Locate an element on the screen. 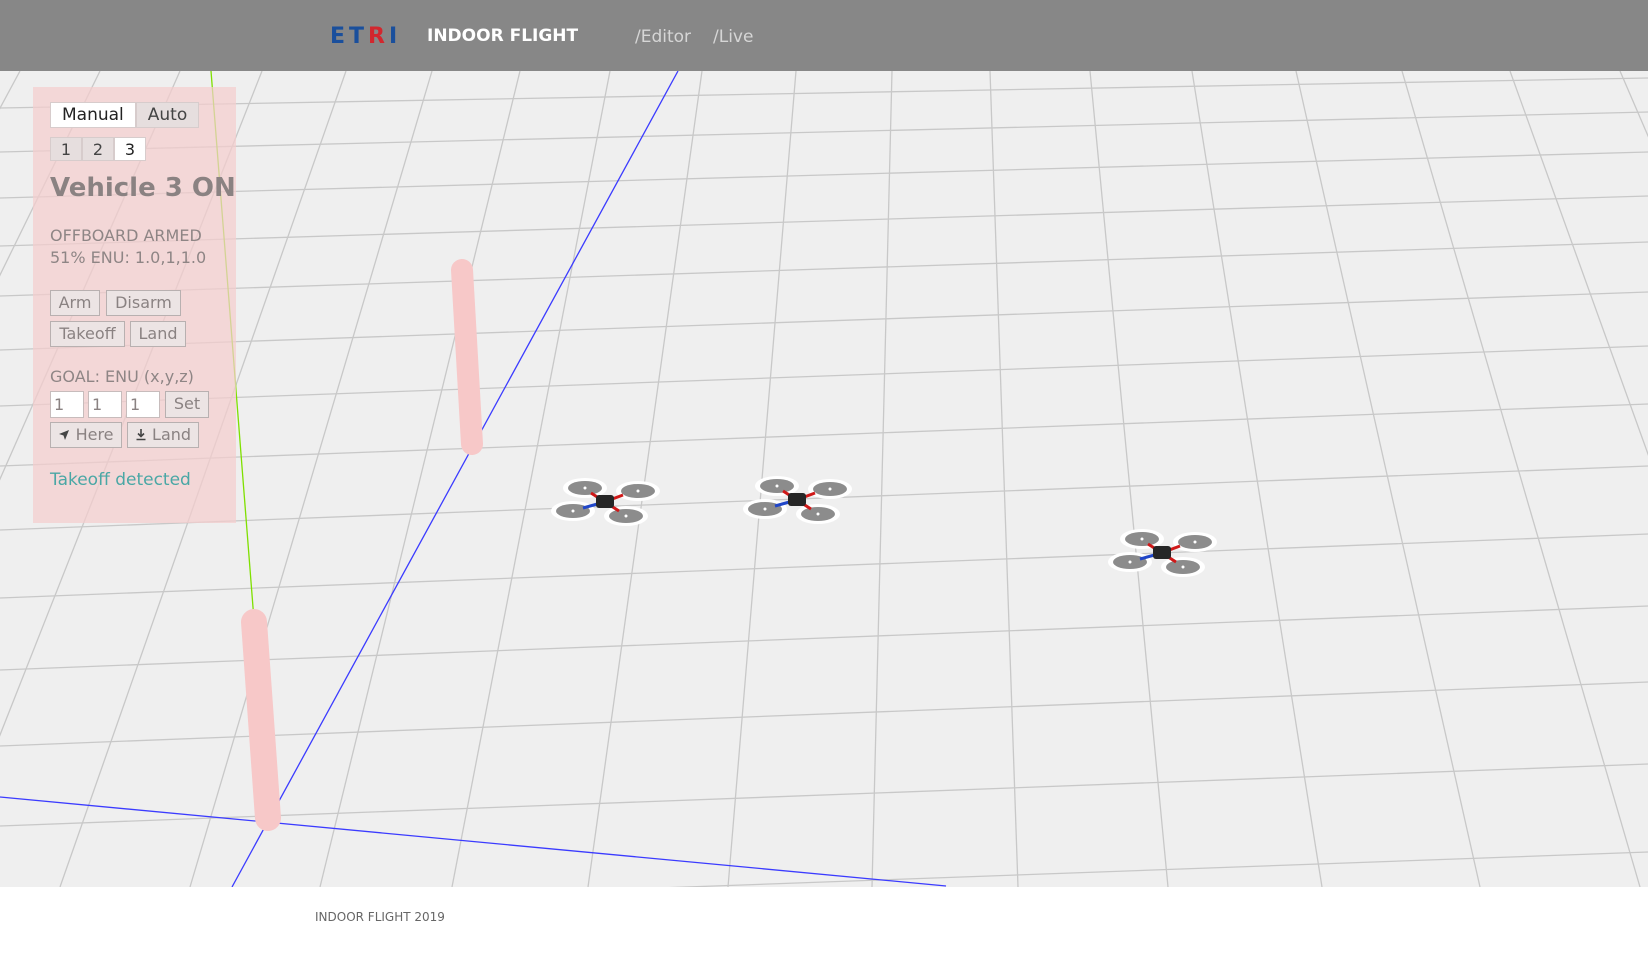 Image resolution: width=1648 pixels, height=954 pixels. tab-vehicle-2: 2 is located at coordinates (98, 149).